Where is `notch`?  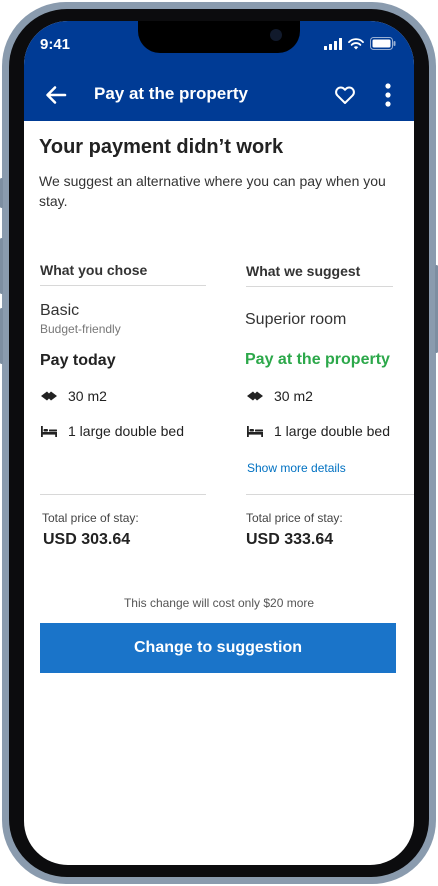 notch is located at coordinates (219, 37).